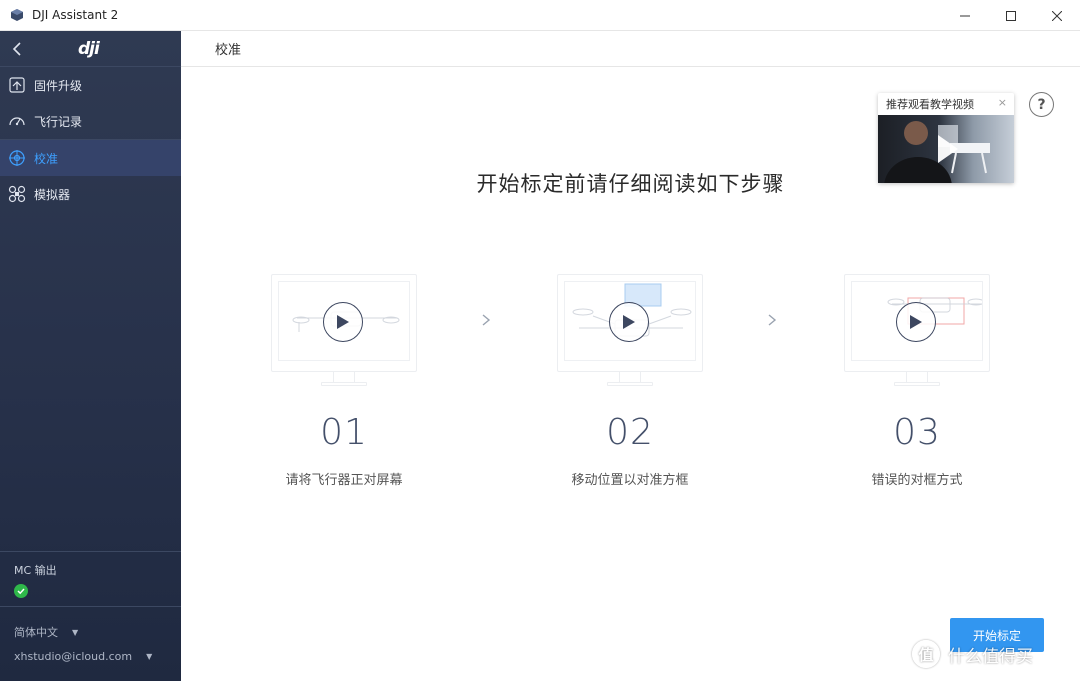 The height and width of the screenshot is (681, 1080). Describe the element at coordinates (917, 480) in the screenshot. I see `step-caption: 错误的对框方式` at that location.